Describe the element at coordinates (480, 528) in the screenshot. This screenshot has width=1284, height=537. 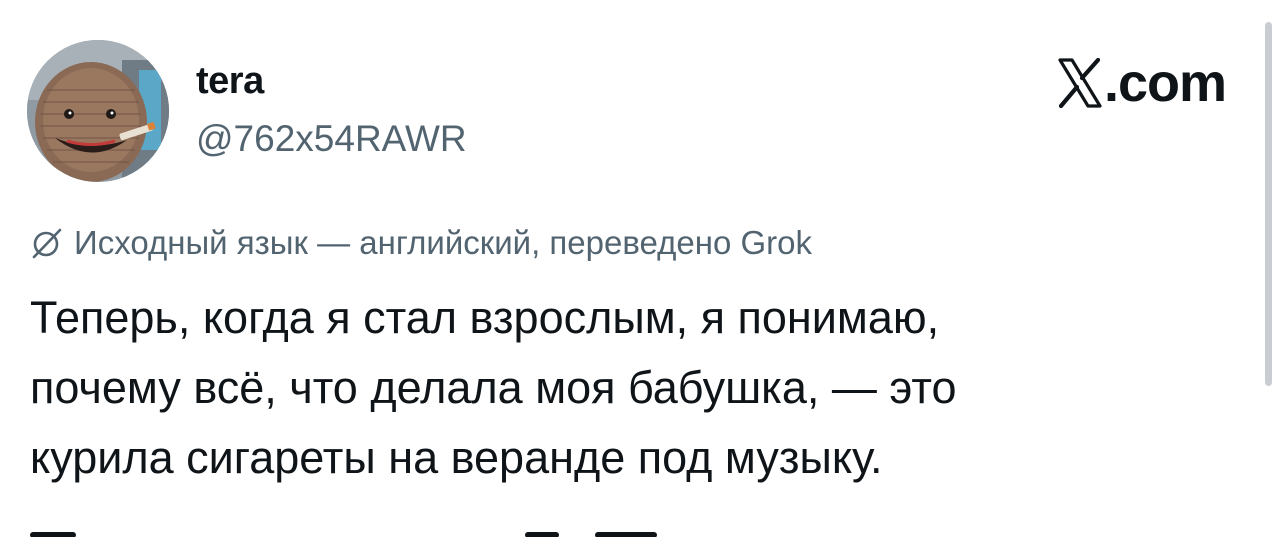
I see `clipped-next-line` at that location.